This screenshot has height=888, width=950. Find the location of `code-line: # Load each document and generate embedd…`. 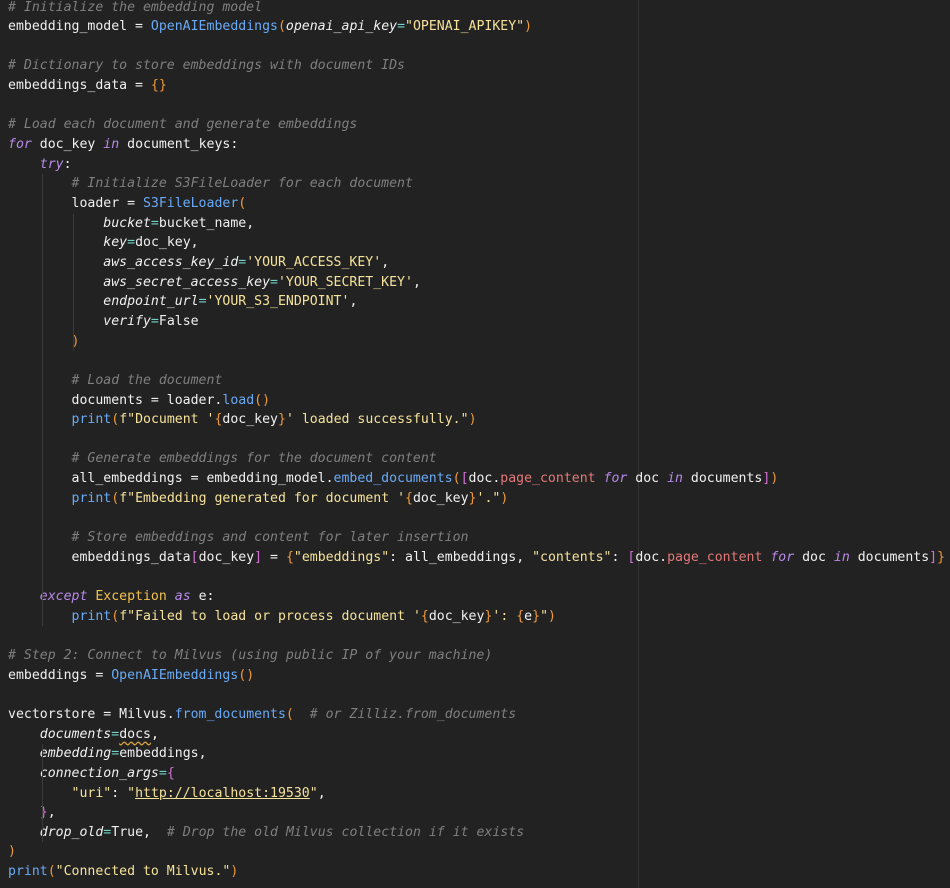

code-line: # Load each document and generate embedd… is located at coordinates (182, 125).